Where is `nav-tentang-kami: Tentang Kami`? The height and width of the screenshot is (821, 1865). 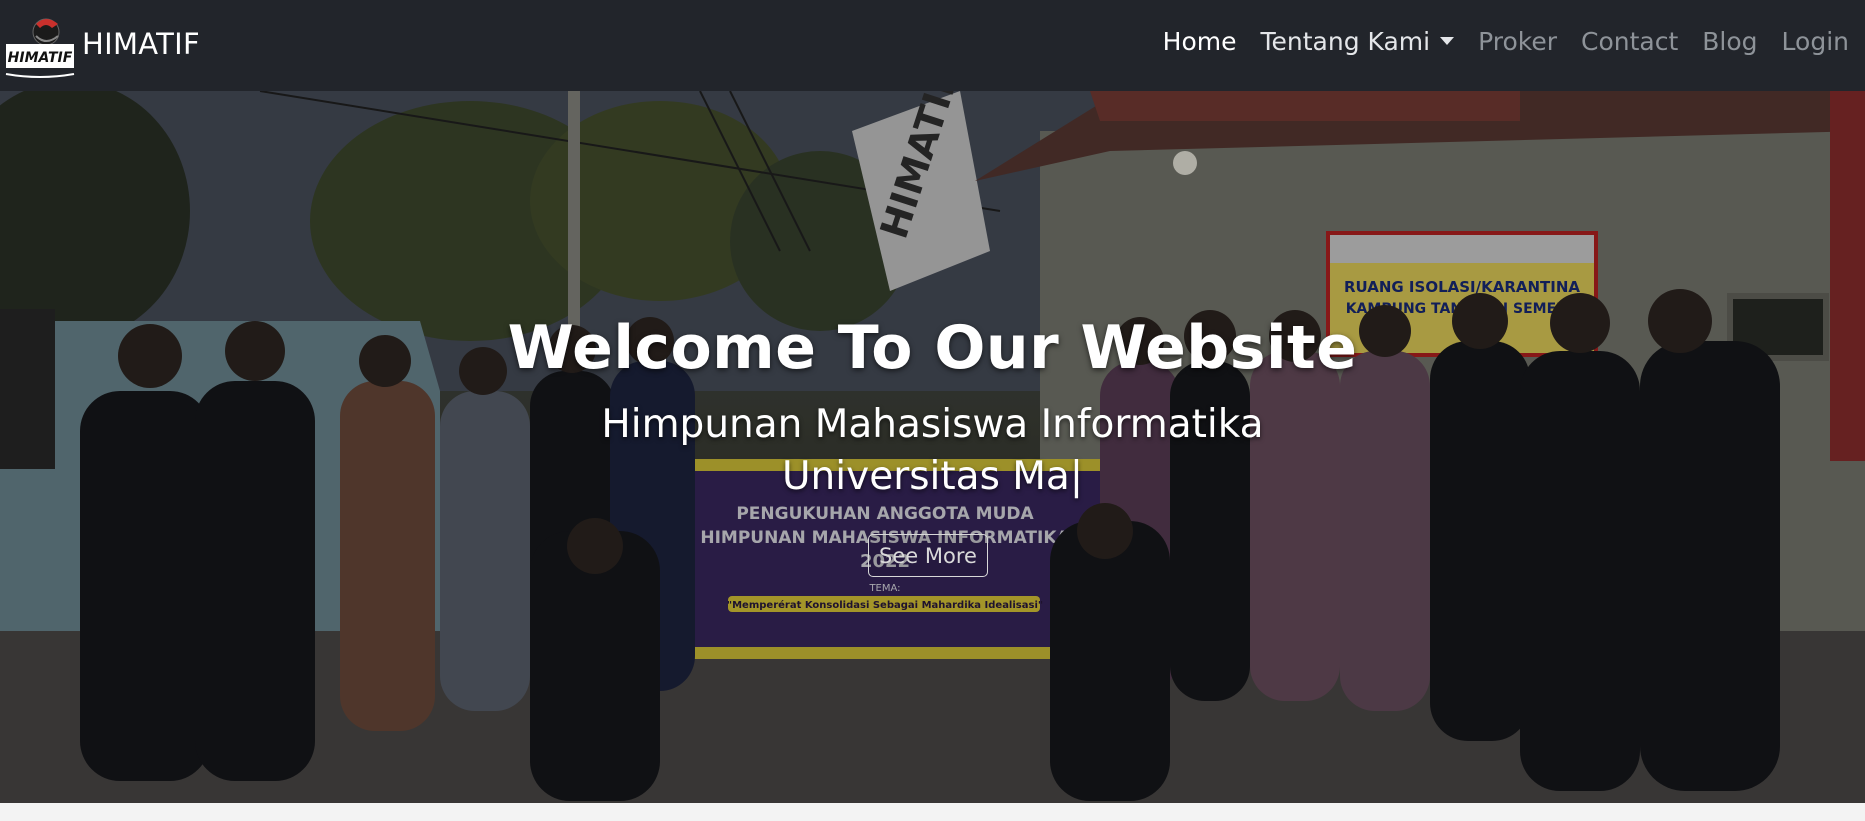 nav-tentang-kami: Tentang Kami is located at coordinates (1358, 41).